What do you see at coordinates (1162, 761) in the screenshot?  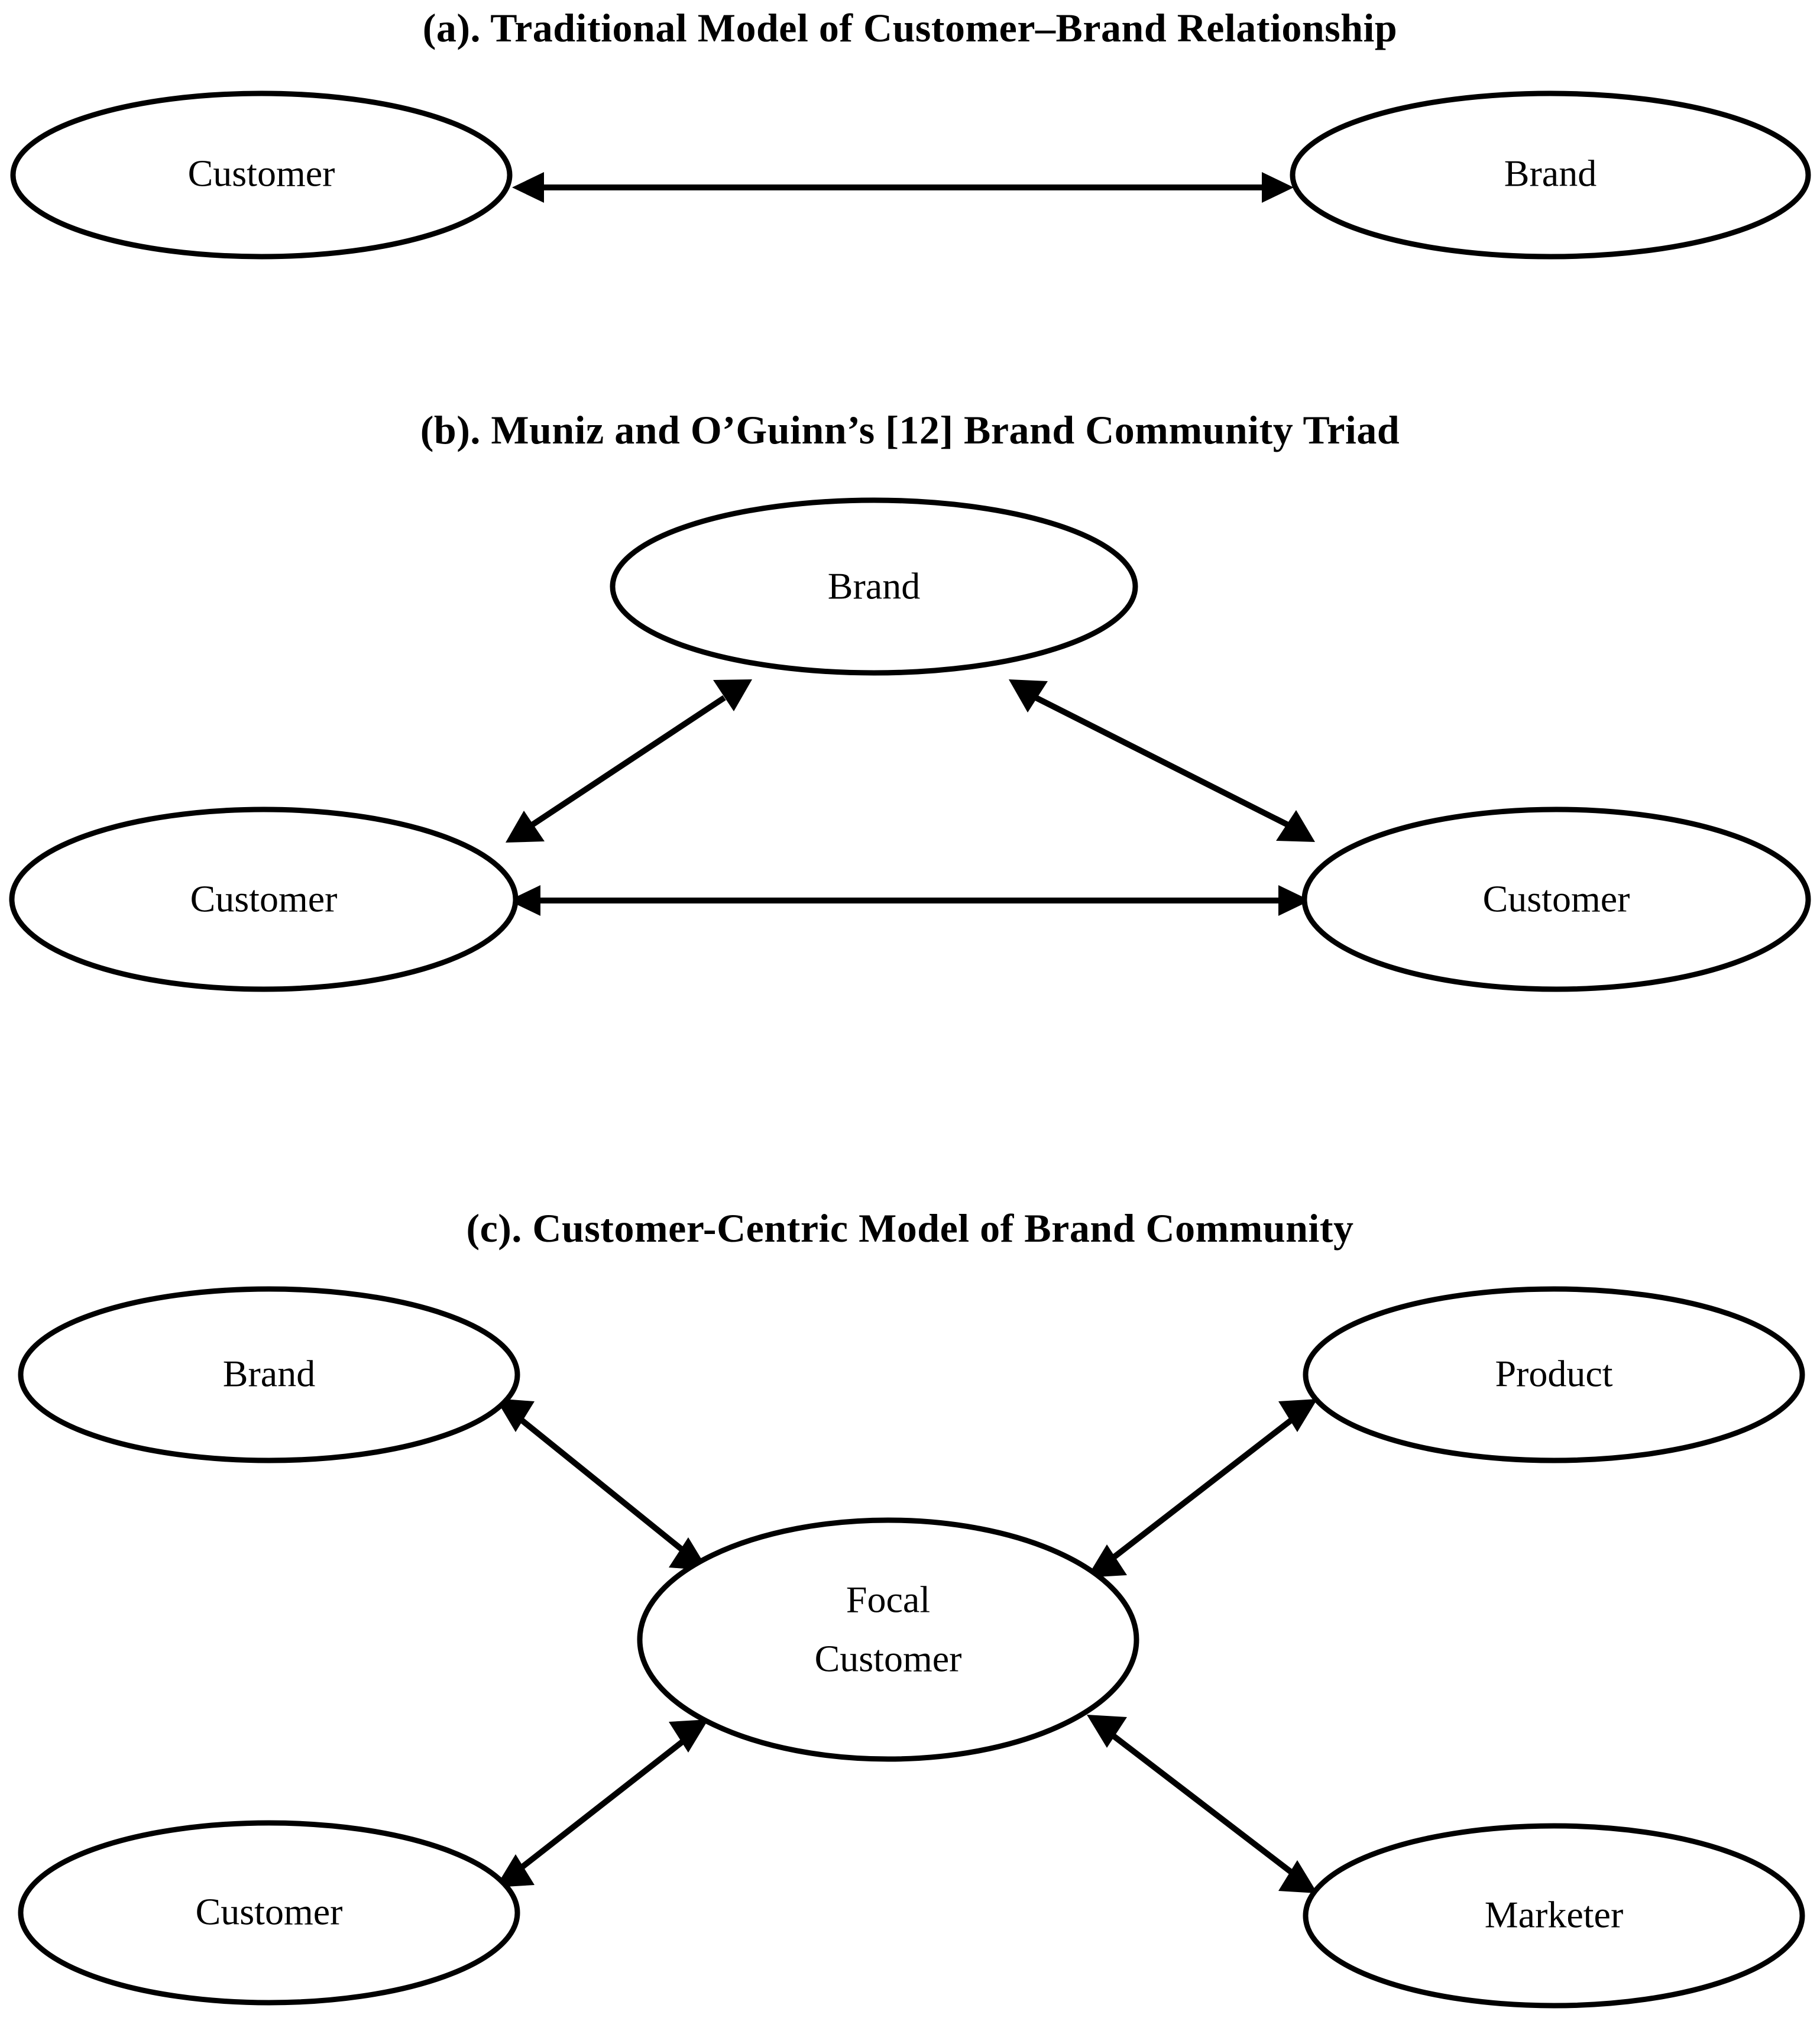 I see `panel-b-connector-right-diagonal` at bounding box center [1162, 761].